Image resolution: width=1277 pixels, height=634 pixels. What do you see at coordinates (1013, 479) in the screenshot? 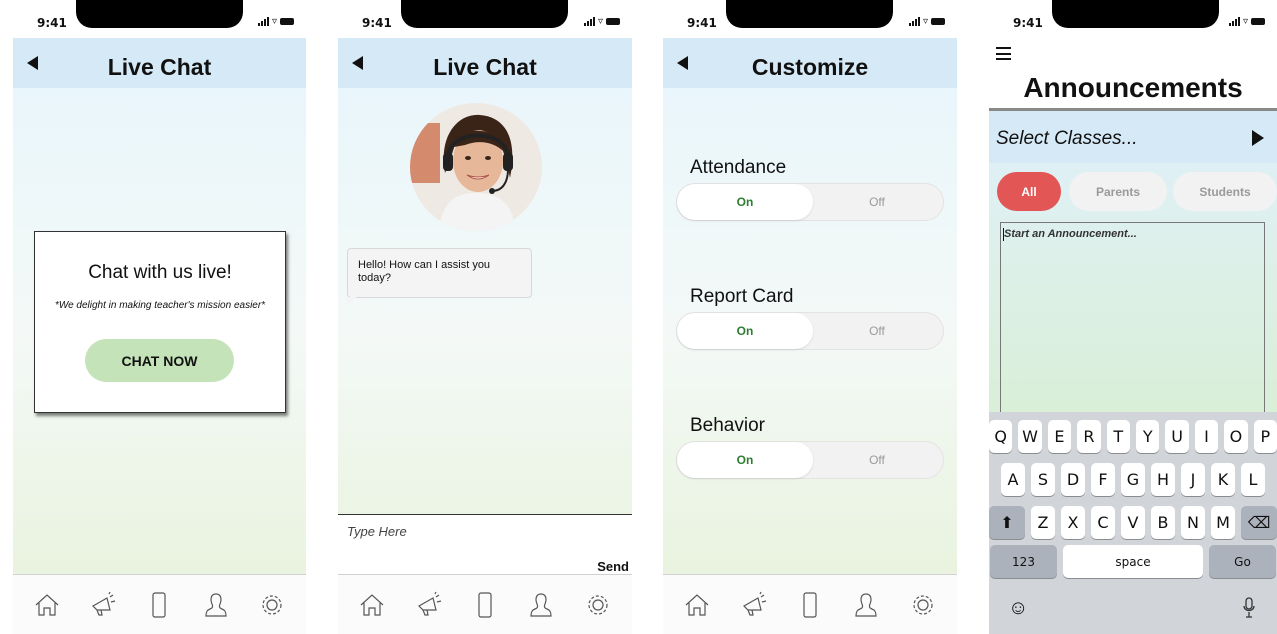
I see `key-a: A` at bounding box center [1013, 479].